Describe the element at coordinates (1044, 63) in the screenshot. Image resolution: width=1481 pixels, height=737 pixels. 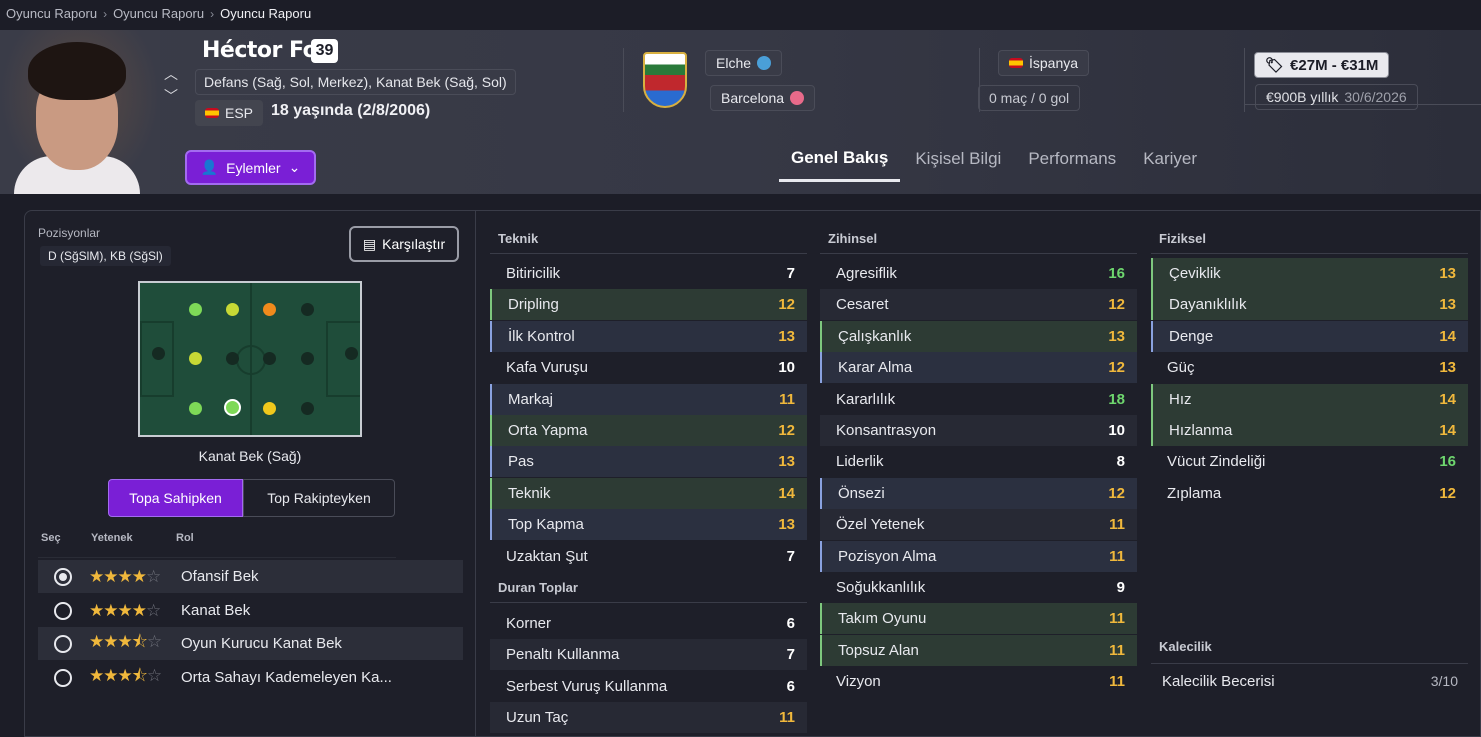
I see `country-chip: İspanya` at that location.